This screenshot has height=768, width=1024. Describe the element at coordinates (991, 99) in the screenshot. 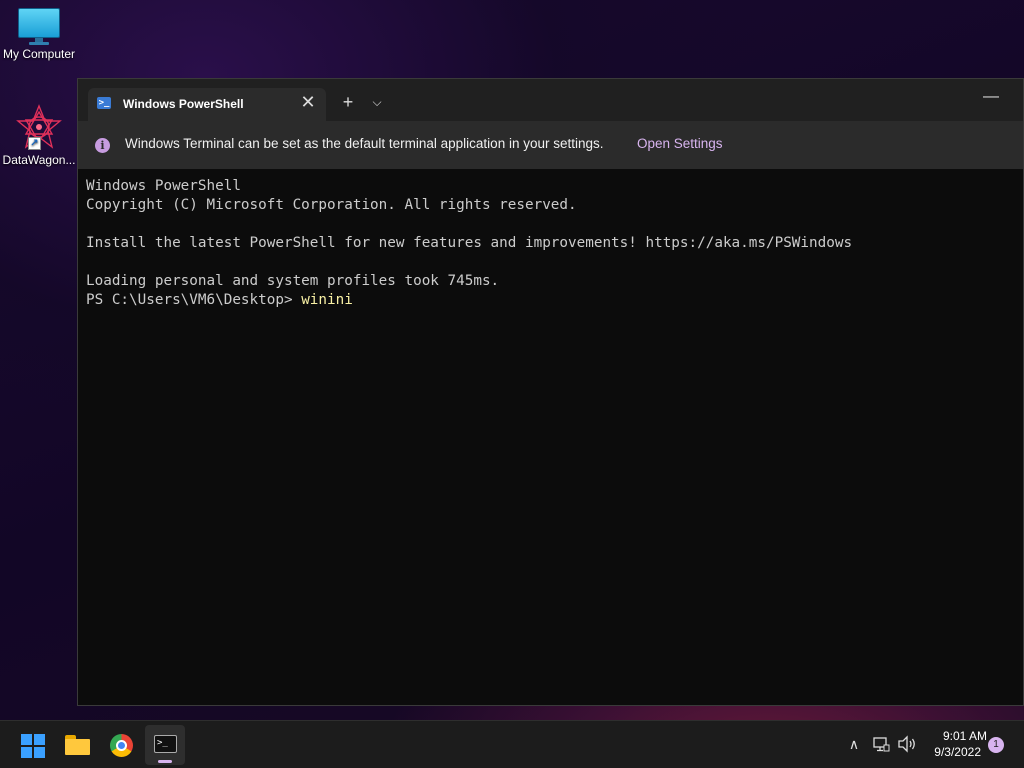

I see `minimize-button: —` at that location.